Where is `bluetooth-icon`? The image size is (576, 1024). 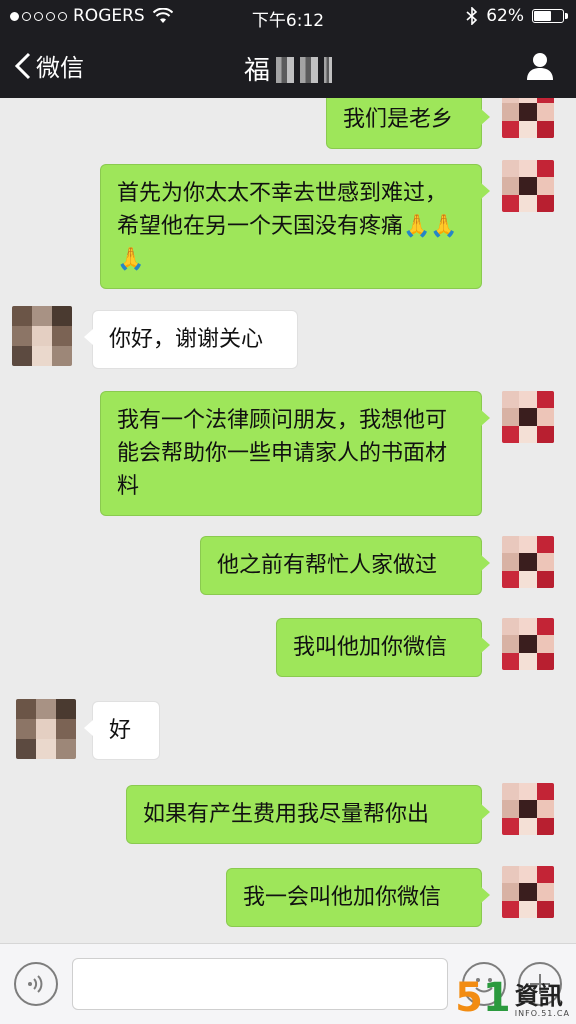 bluetooth-icon is located at coordinates (472, 16).